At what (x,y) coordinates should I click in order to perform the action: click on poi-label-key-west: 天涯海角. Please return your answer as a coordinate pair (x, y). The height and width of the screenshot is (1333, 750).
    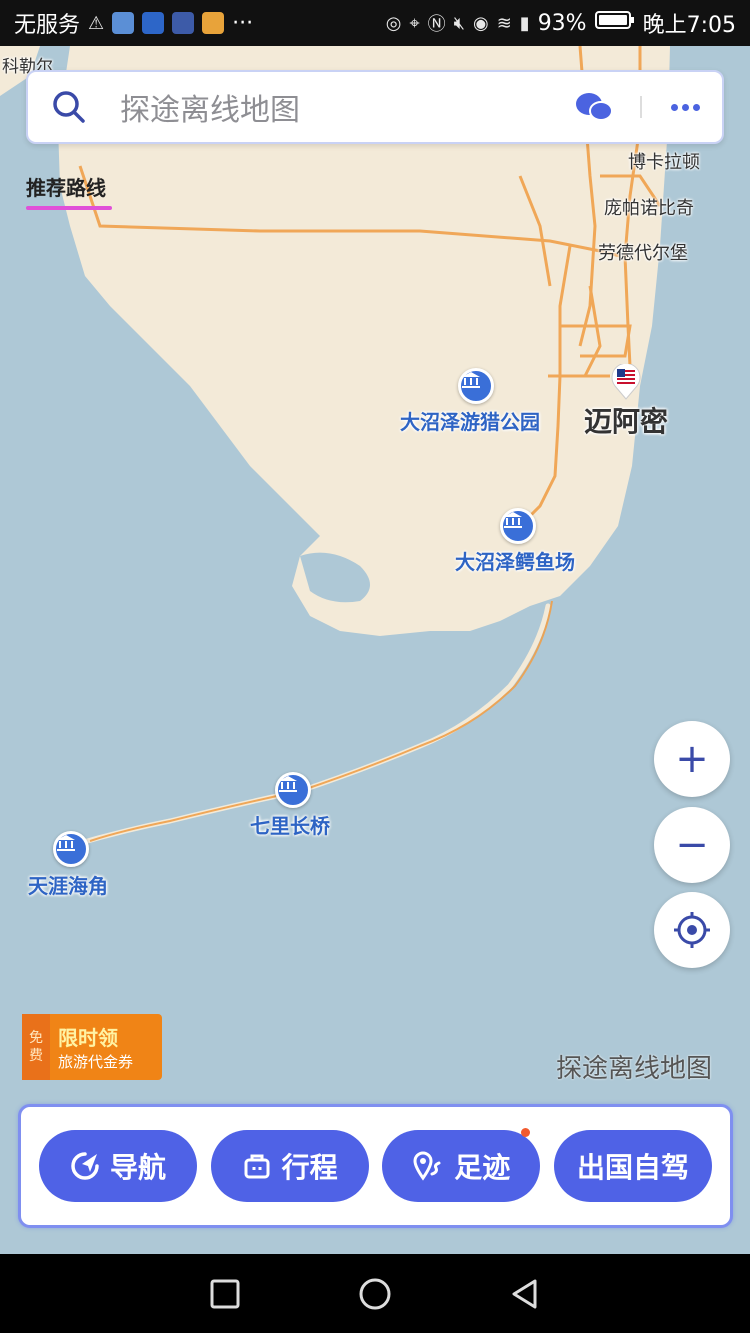
    Looking at the image, I should click on (68, 884).